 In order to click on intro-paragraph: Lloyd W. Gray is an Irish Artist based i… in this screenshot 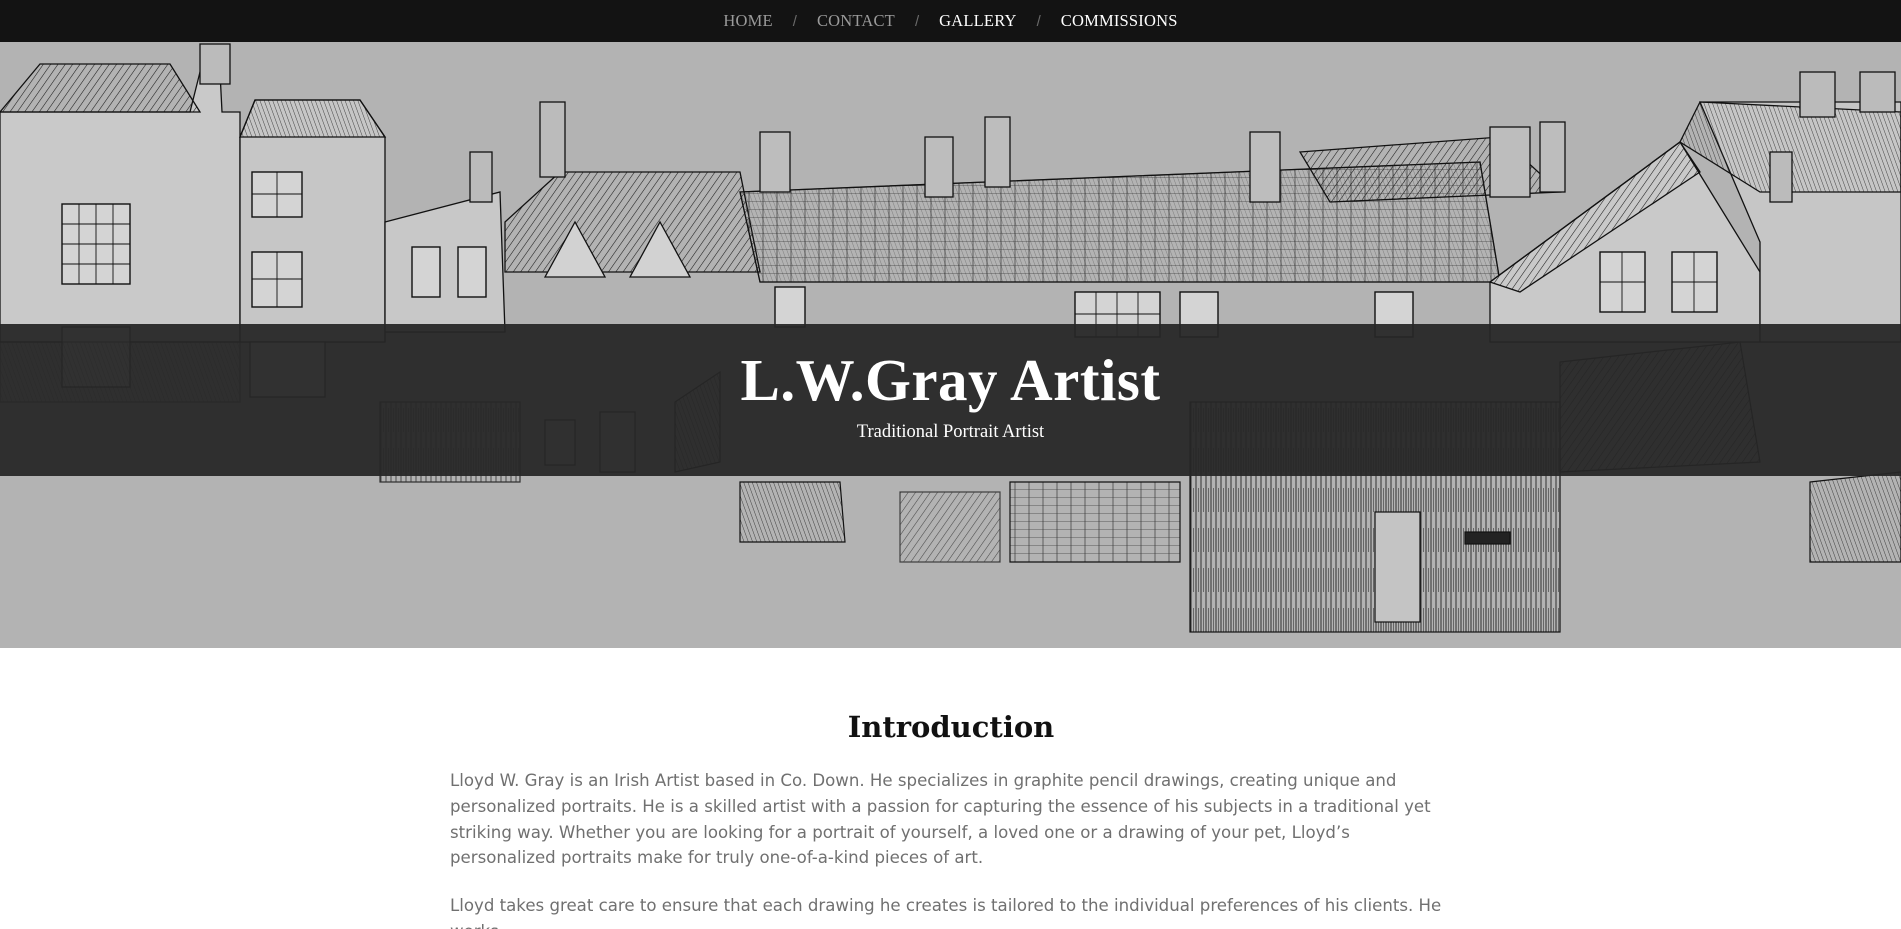, I will do `click(940, 819)`.